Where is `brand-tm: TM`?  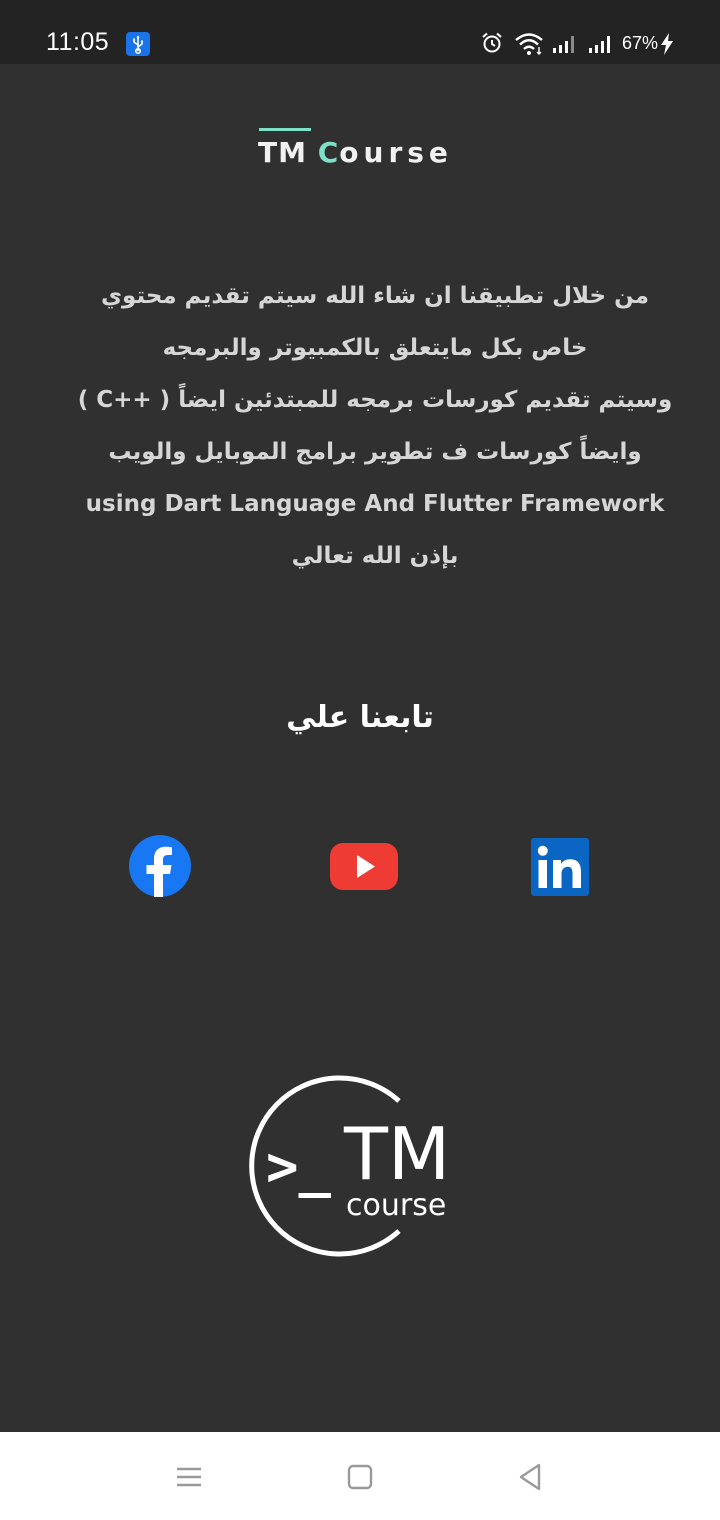
brand-tm: TM is located at coordinates (282, 152).